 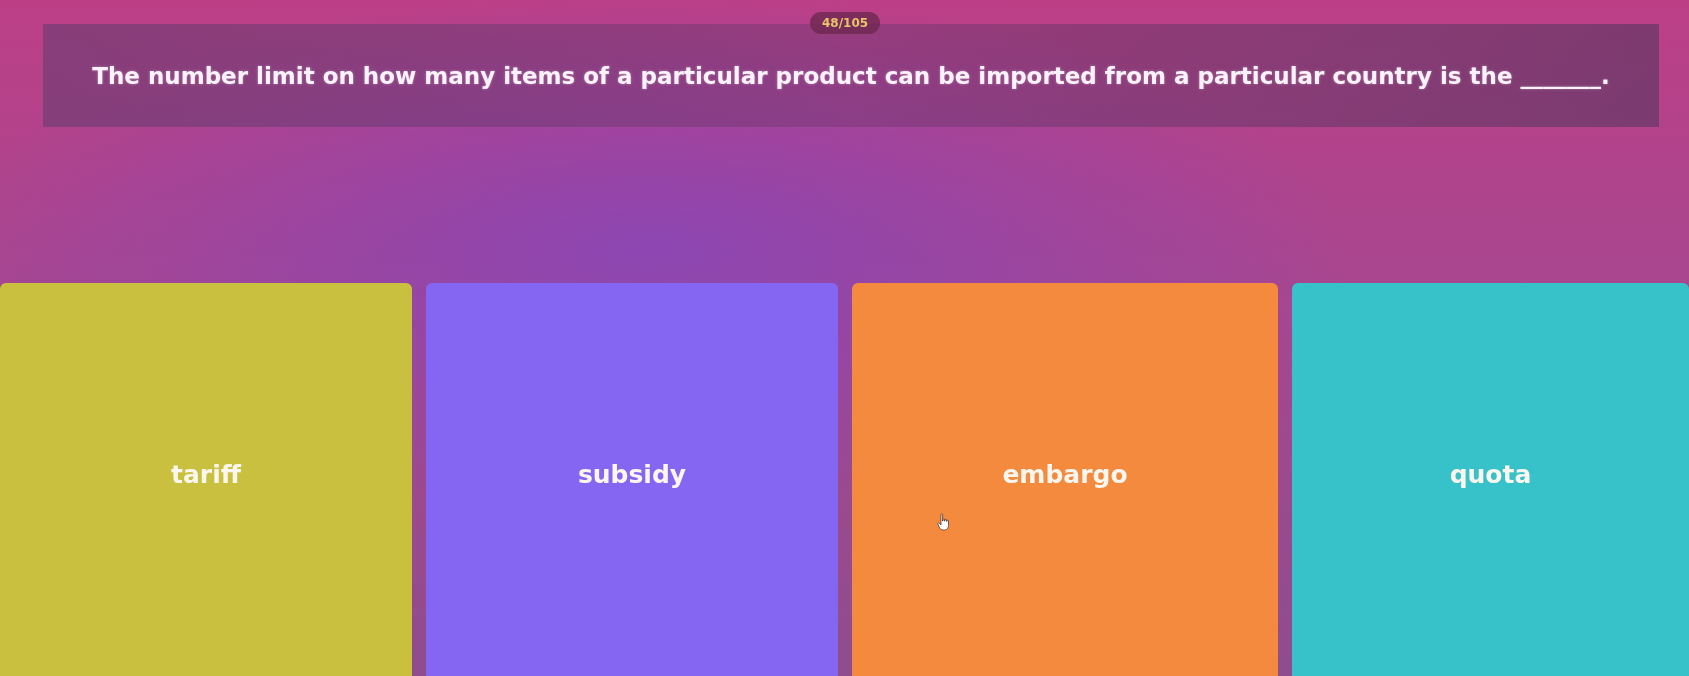 I want to click on question-text: The number limit on how many items of a particular product can be imported from a particular country is the _______., so click(x=851, y=75).